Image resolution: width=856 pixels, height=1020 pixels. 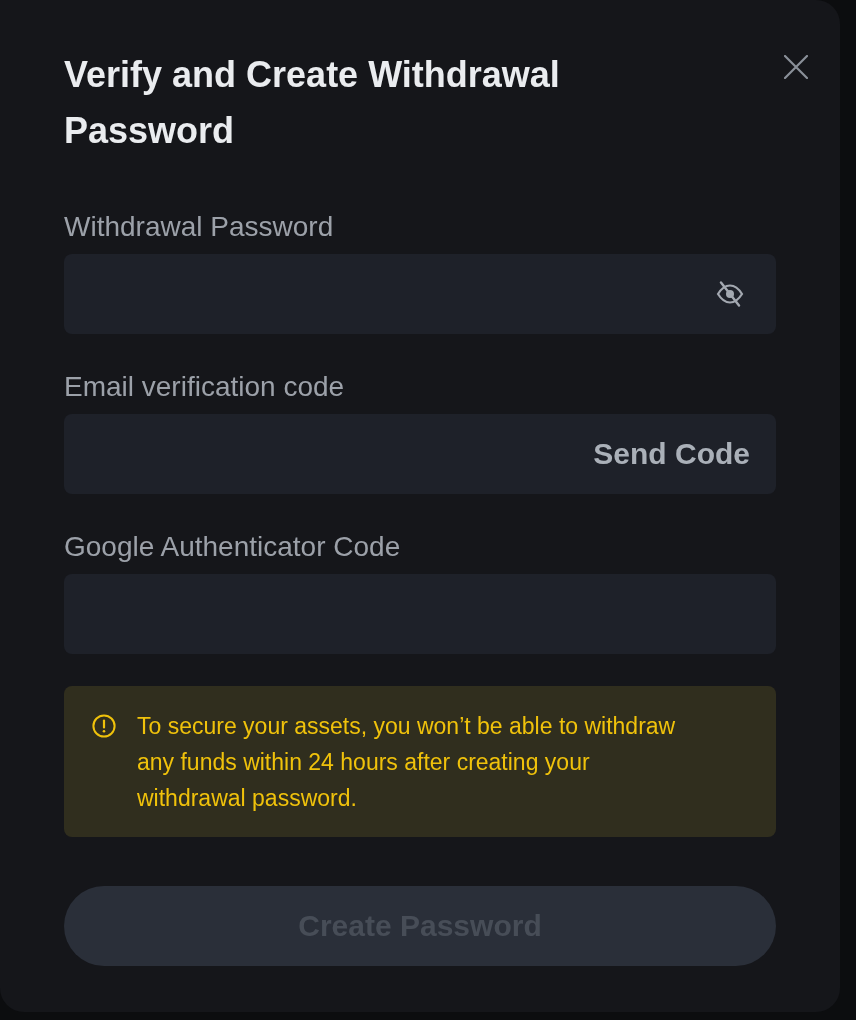 What do you see at coordinates (730, 294) in the screenshot?
I see `eye-off-icon` at bounding box center [730, 294].